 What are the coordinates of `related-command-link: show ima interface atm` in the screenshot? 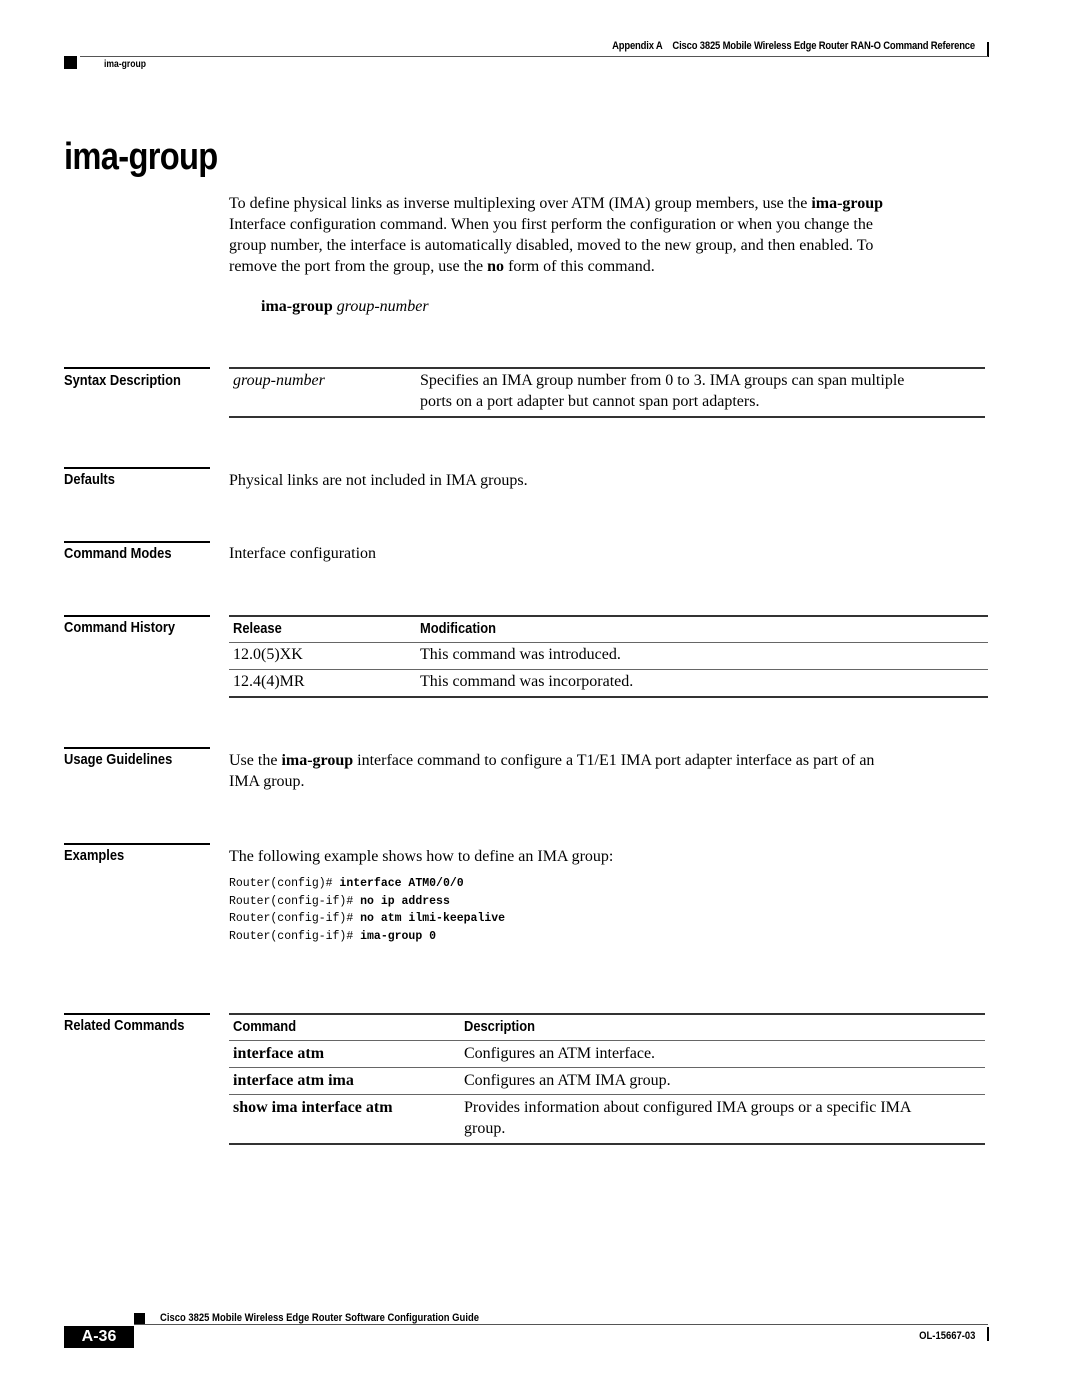 It's located at (313, 1107).